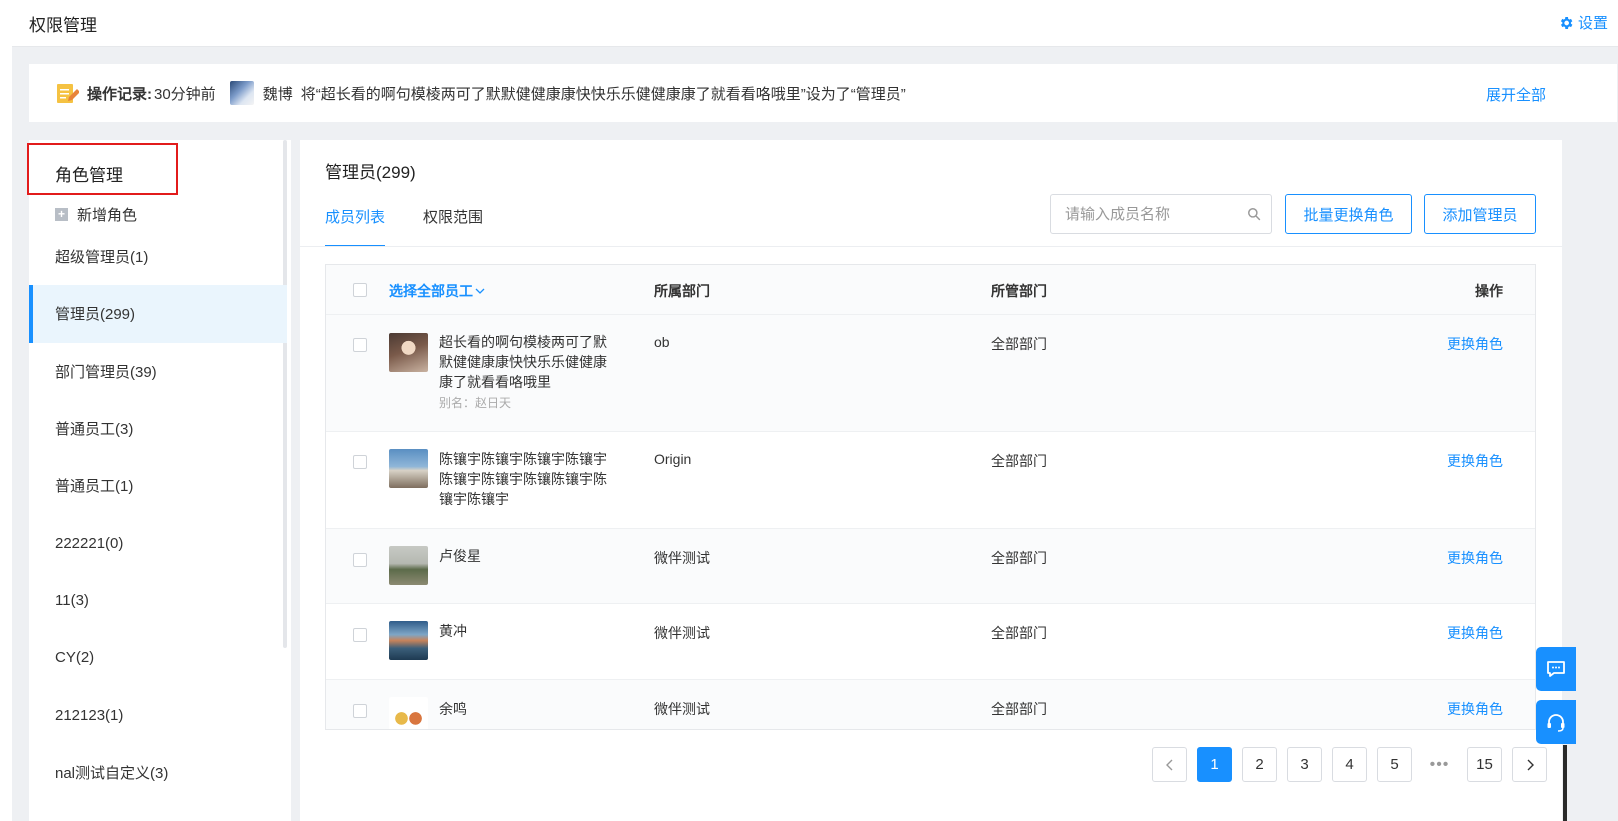 This screenshot has height=821, width=1618. I want to click on col-header-action: 操作, so click(1489, 291).